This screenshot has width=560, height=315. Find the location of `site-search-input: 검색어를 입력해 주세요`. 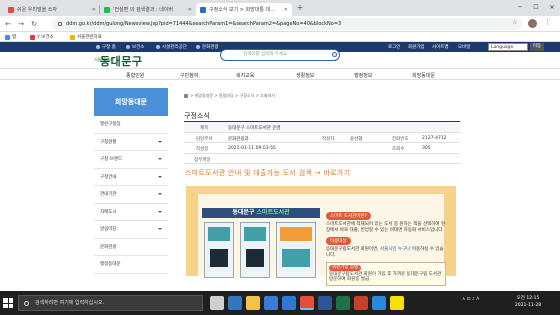

site-search-input: 검색어를 입력해 주세요 is located at coordinates (280, 55).